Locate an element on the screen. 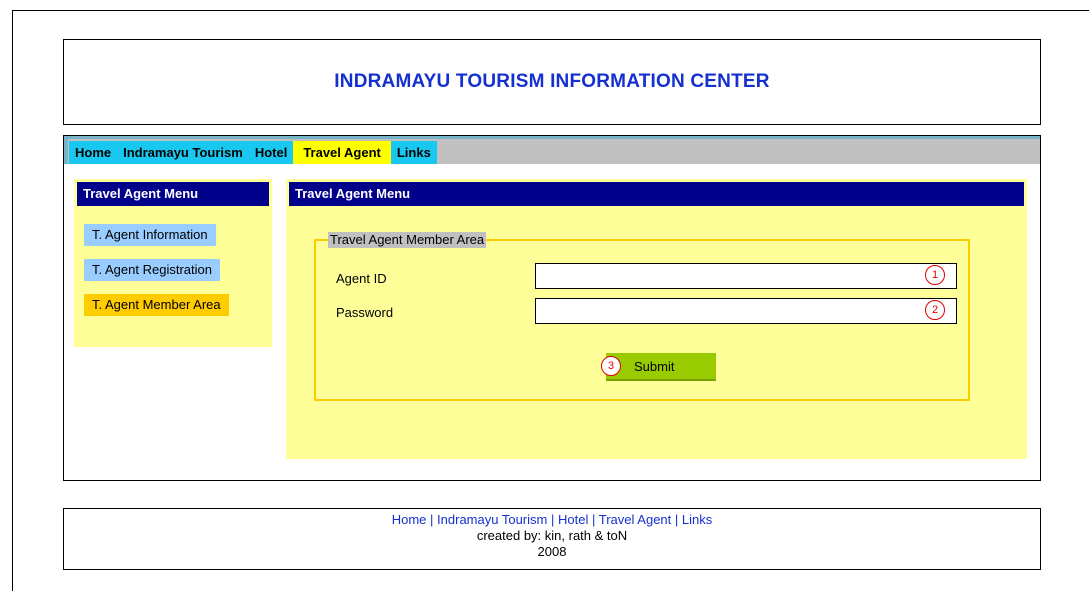 The width and height of the screenshot is (1089, 591). submit-button: Submit is located at coordinates (661, 367).